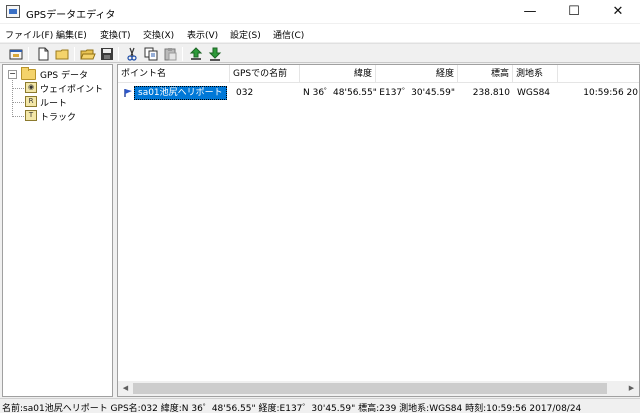 This screenshot has height=413, width=640. I want to click on tree-item-track: T トラック, so click(57, 116).